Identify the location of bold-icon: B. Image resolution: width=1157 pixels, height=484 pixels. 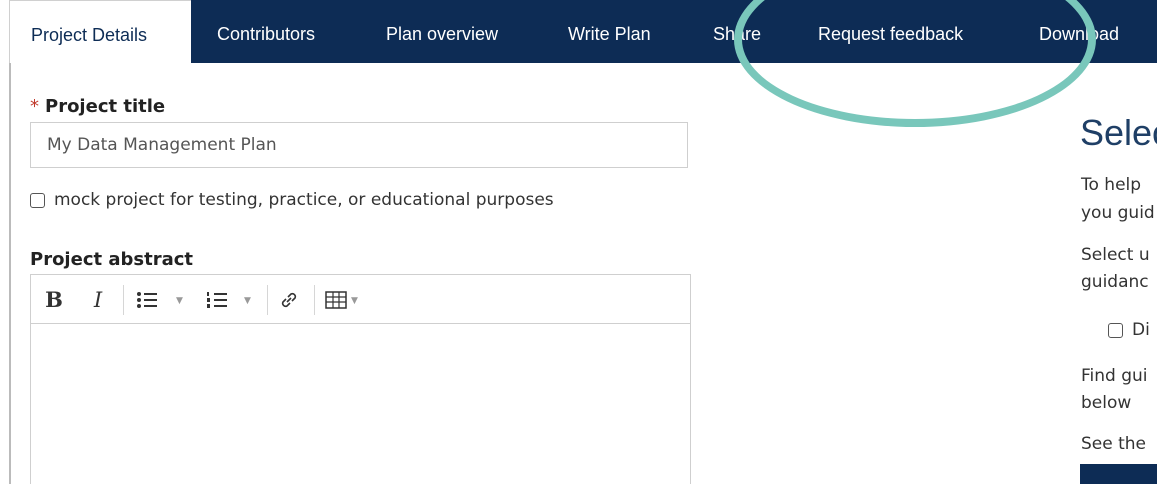
(54, 299).